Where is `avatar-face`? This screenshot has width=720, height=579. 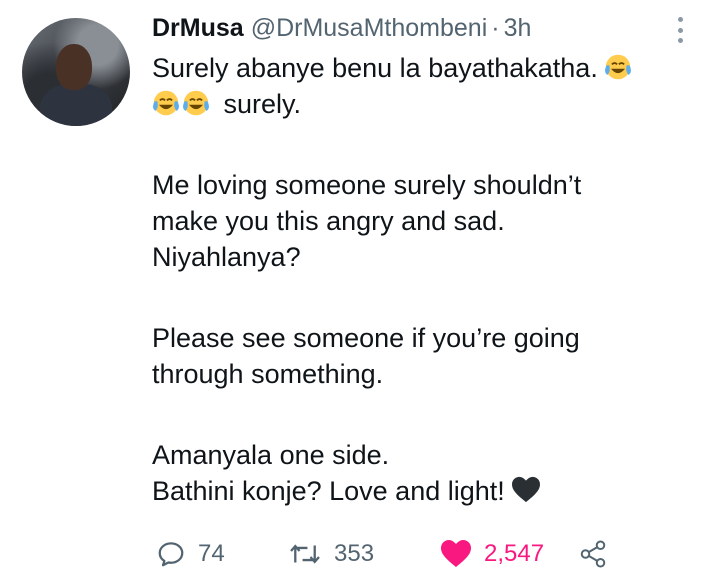 avatar-face is located at coordinates (74, 67).